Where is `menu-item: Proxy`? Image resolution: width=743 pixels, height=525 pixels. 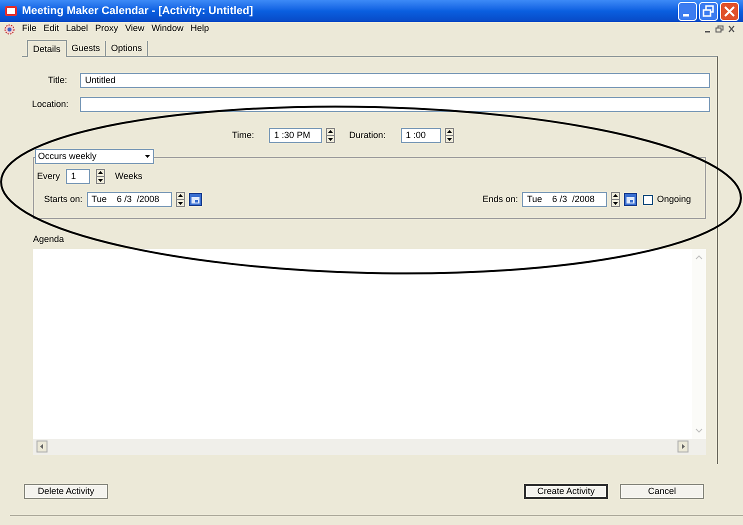
menu-item: Proxy is located at coordinates (106, 29).